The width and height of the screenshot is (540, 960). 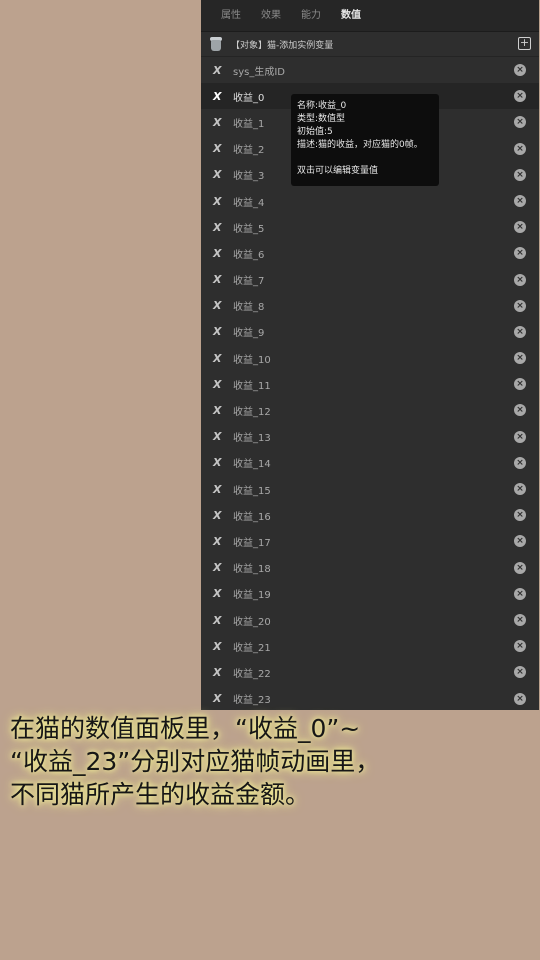 I want to click on variable-name-label: 收益_1, so click(x=249, y=124).